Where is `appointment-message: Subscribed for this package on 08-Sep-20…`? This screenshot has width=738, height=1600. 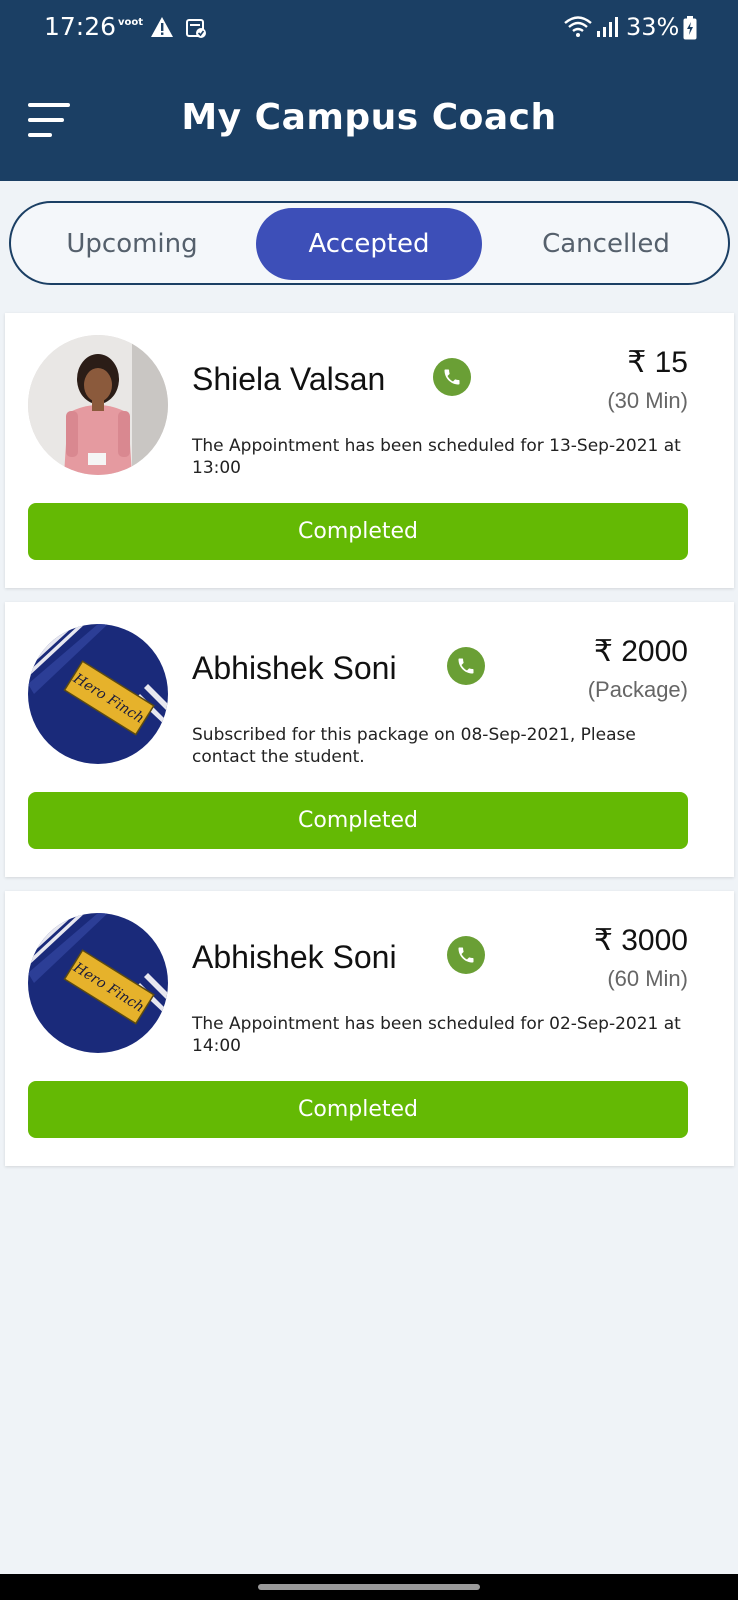
appointment-message: Subscribed for this package on 08-Sep-20… is located at coordinates (414, 746).